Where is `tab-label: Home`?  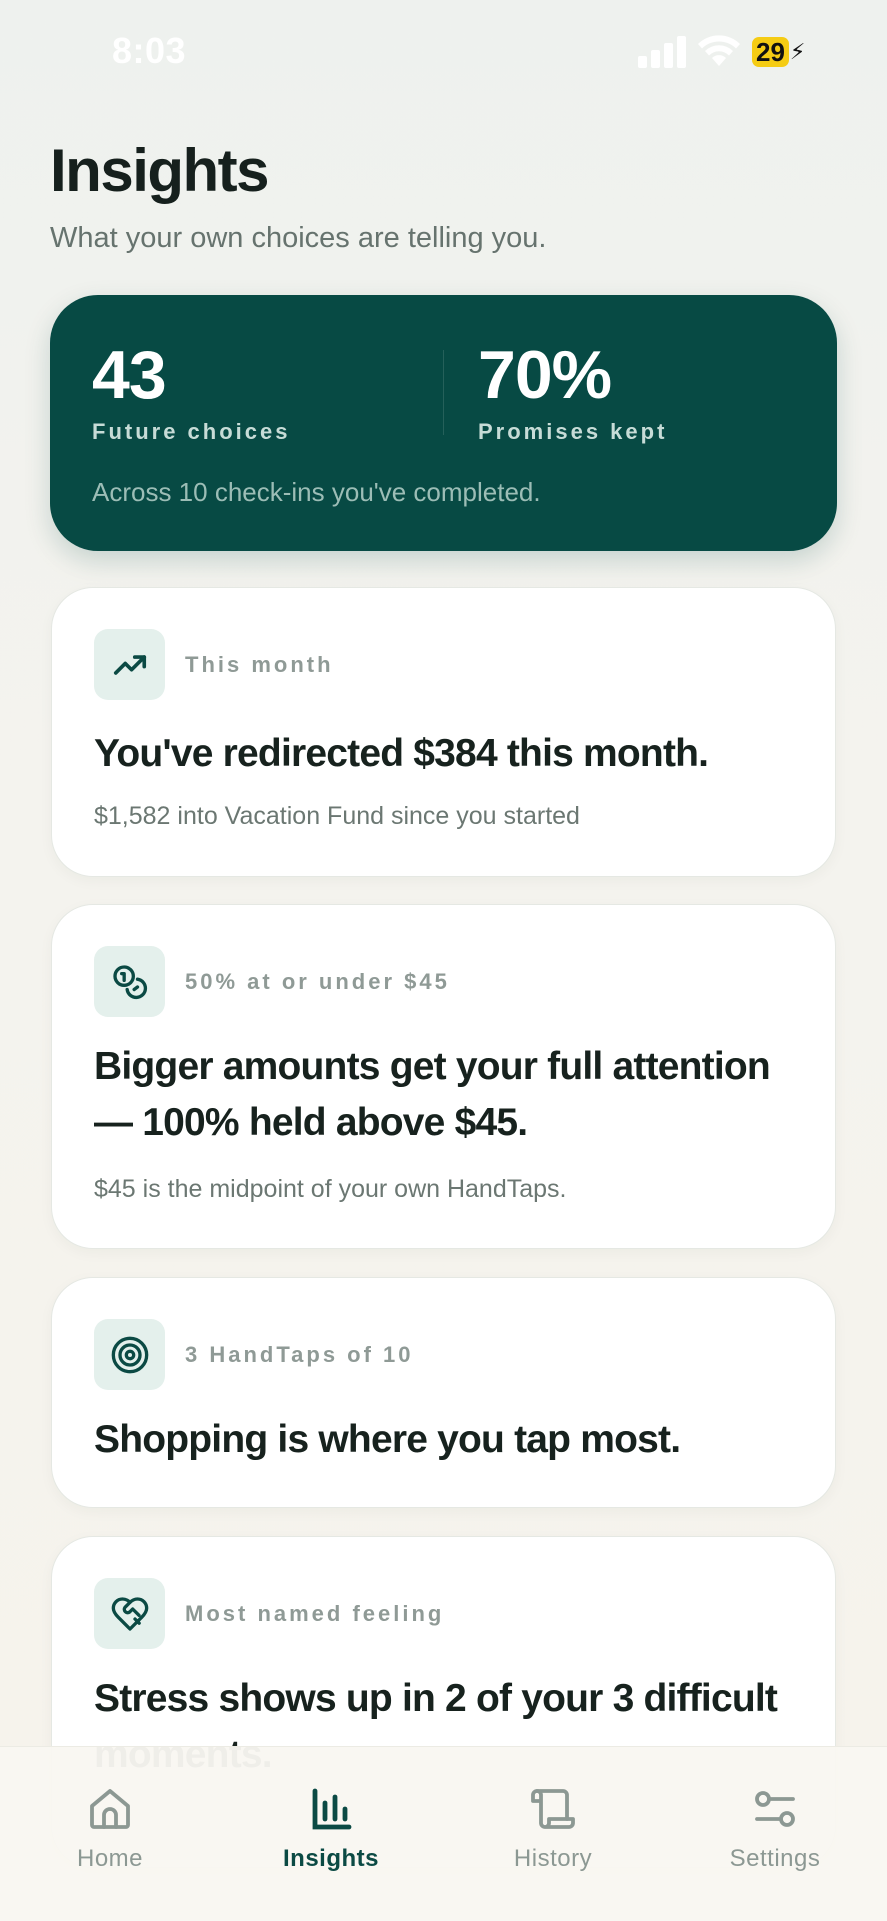
tab-label: Home is located at coordinates (110, 1858).